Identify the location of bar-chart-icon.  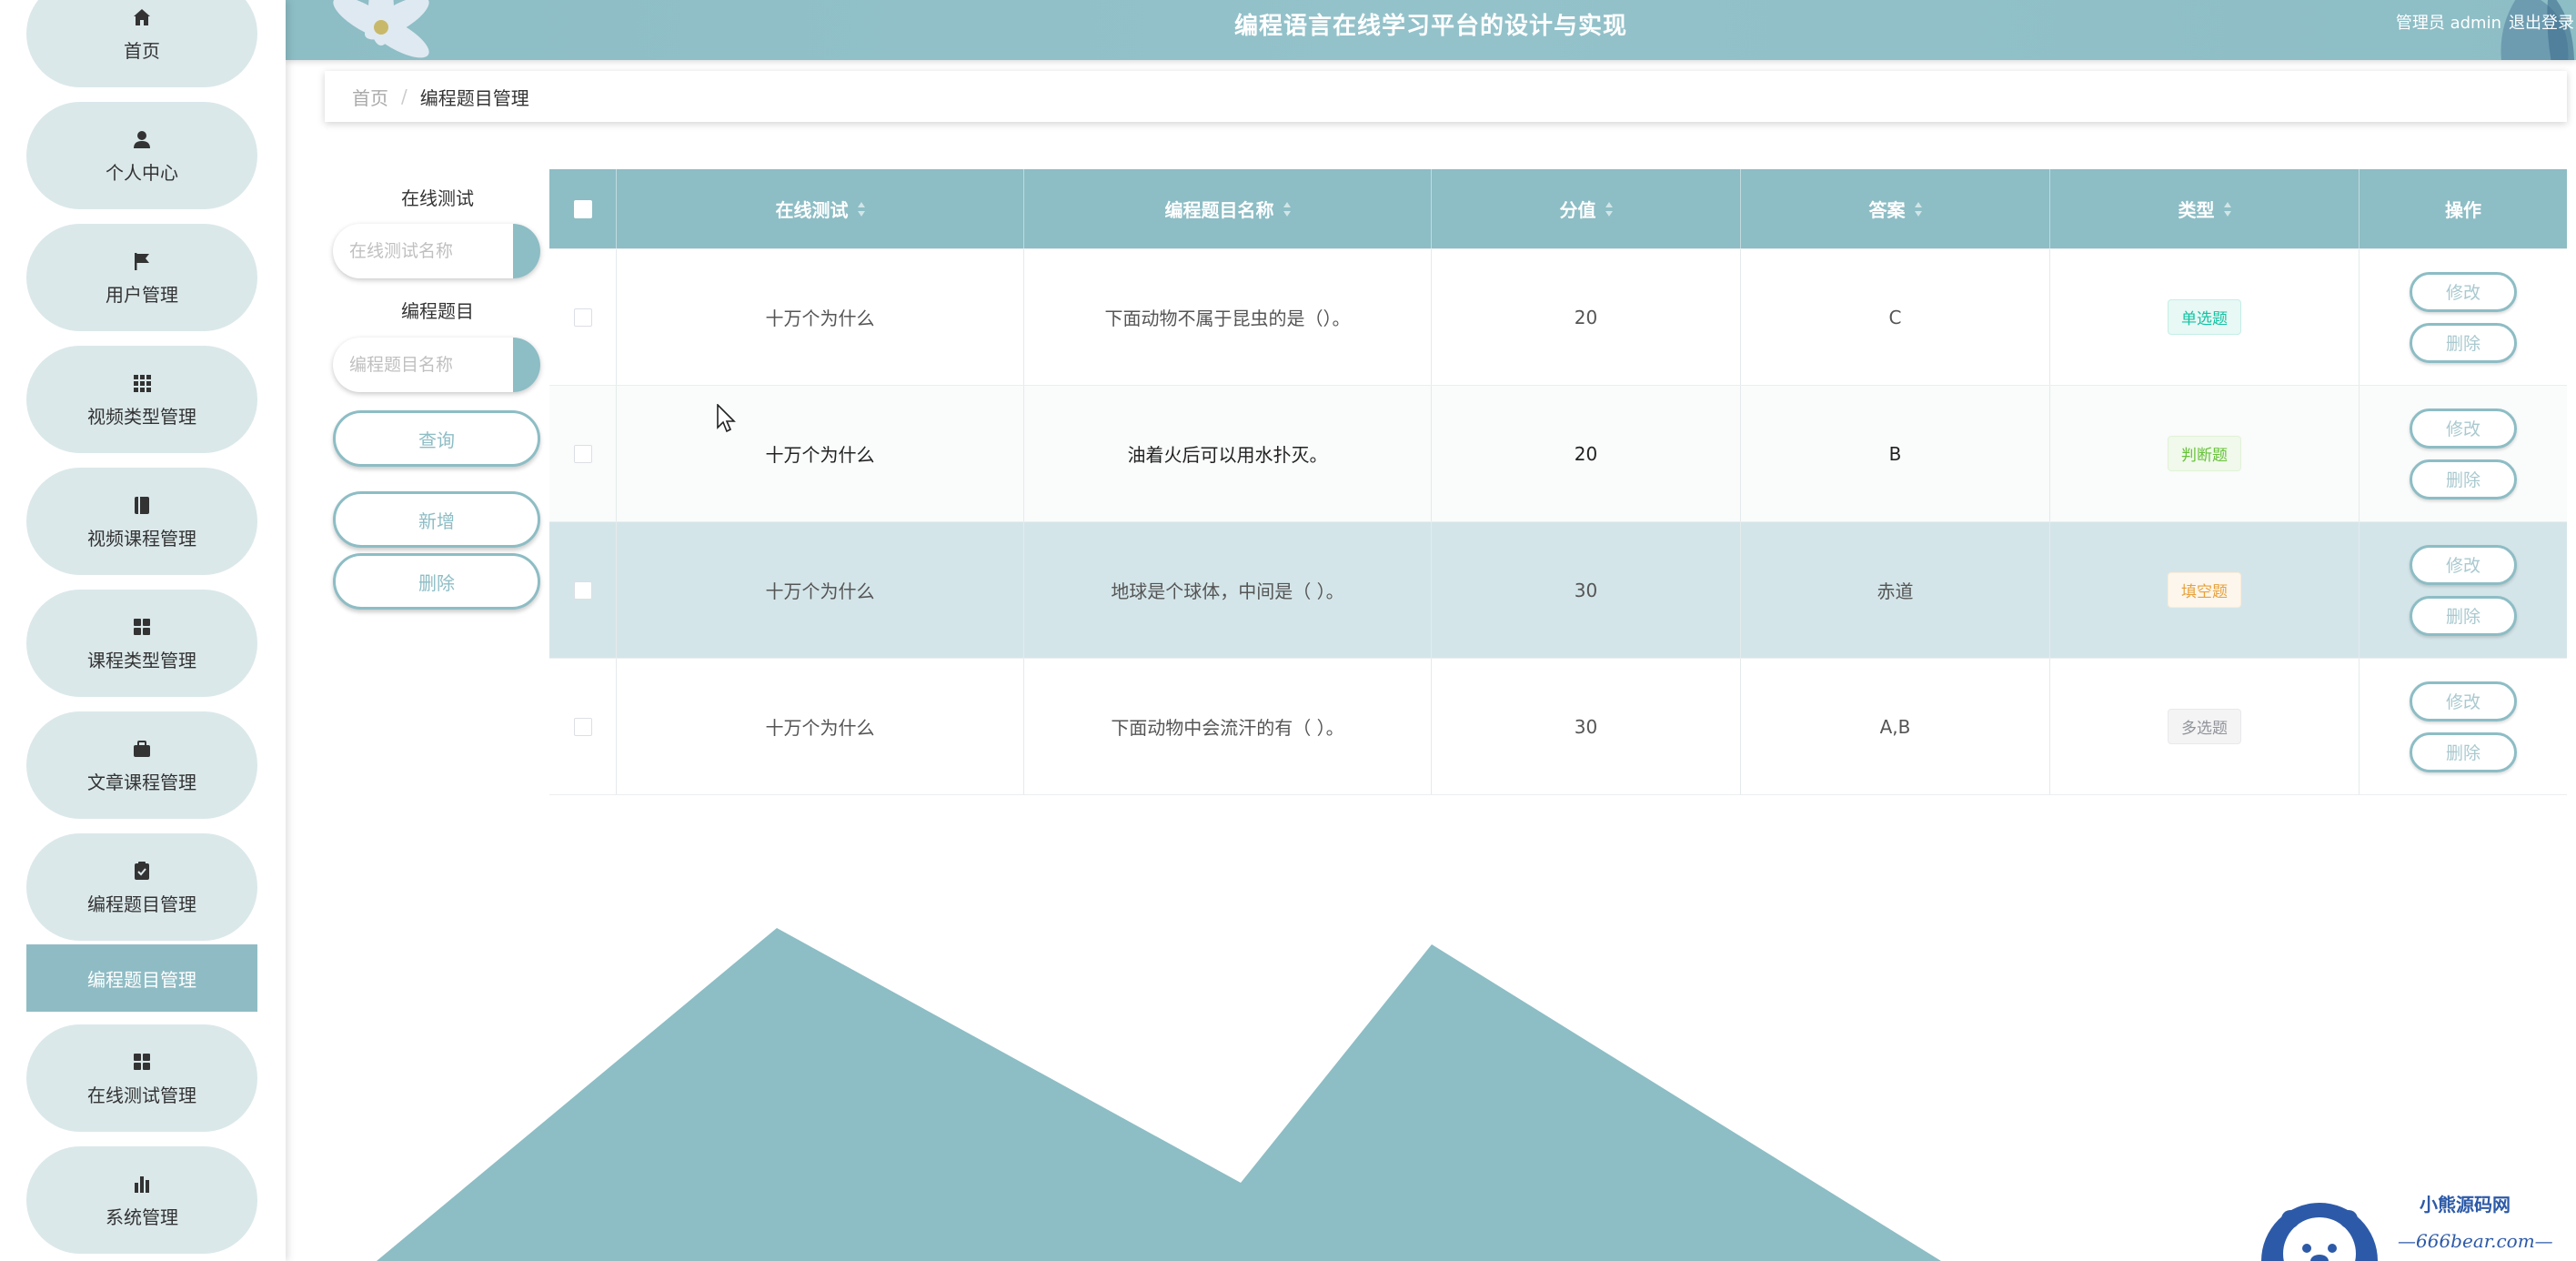
(142, 1183).